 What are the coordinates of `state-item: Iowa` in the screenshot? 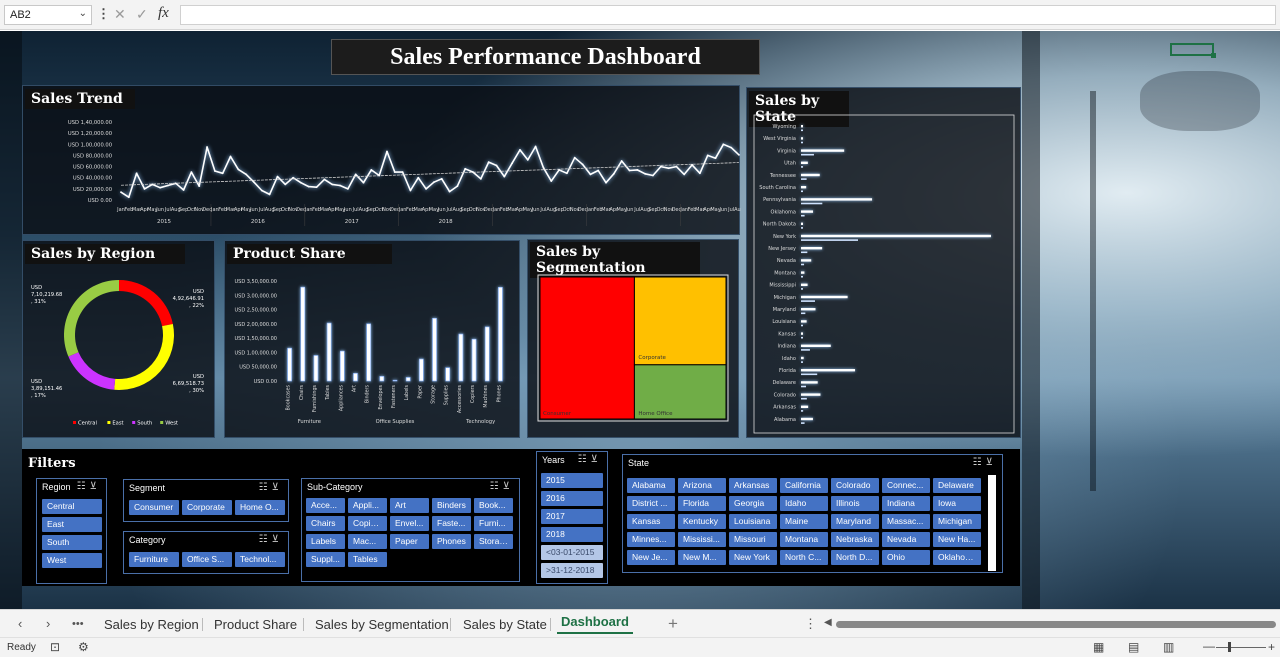 It's located at (957, 503).